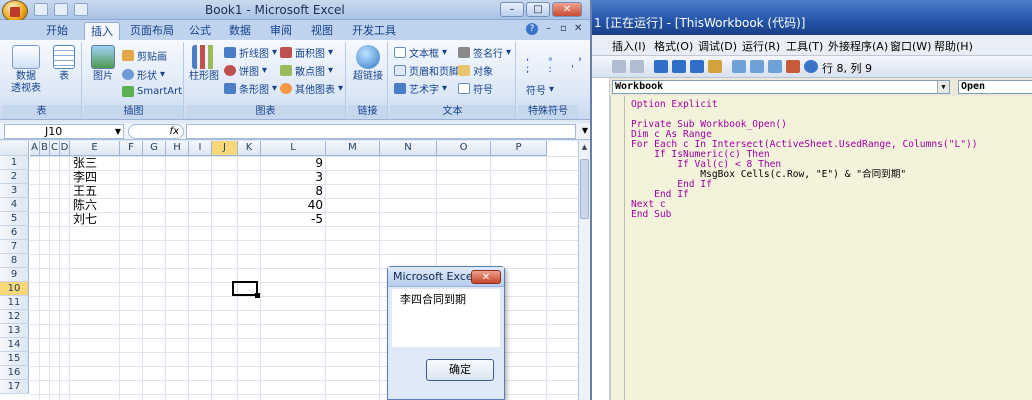 This screenshot has width=1032, height=400. I want to click on redo-icon, so click(81, 9).